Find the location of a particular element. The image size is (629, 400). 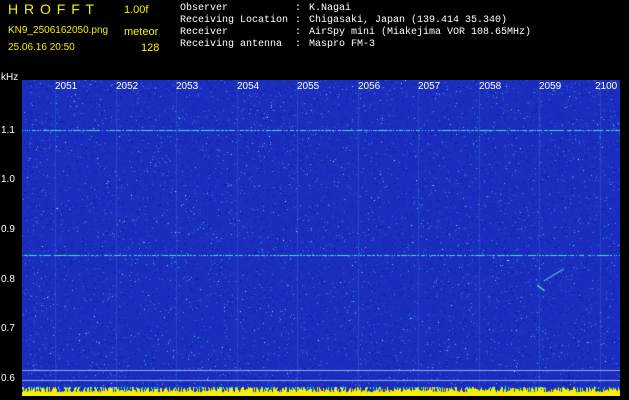

x-tick-2056: 2056 is located at coordinates (369, 86).